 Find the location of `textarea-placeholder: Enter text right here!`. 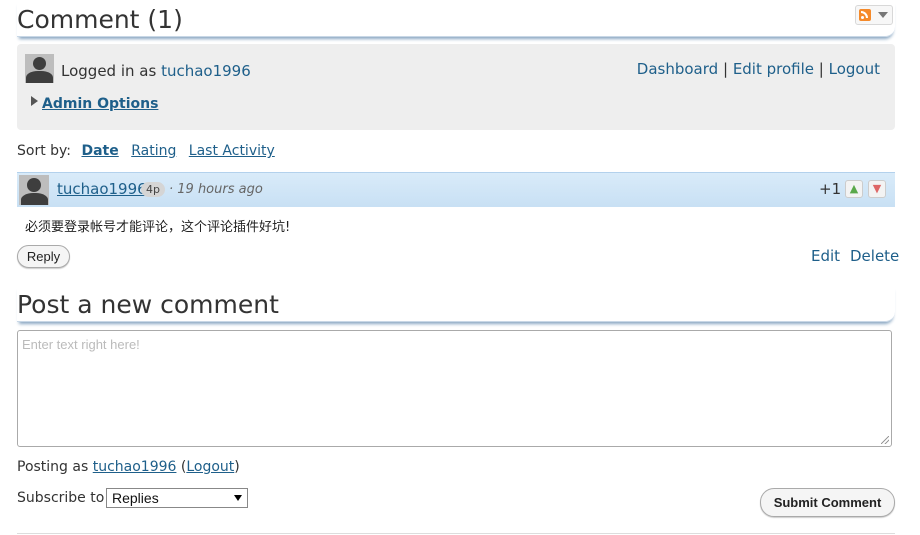

textarea-placeholder: Enter text right here! is located at coordinates (81, 344).